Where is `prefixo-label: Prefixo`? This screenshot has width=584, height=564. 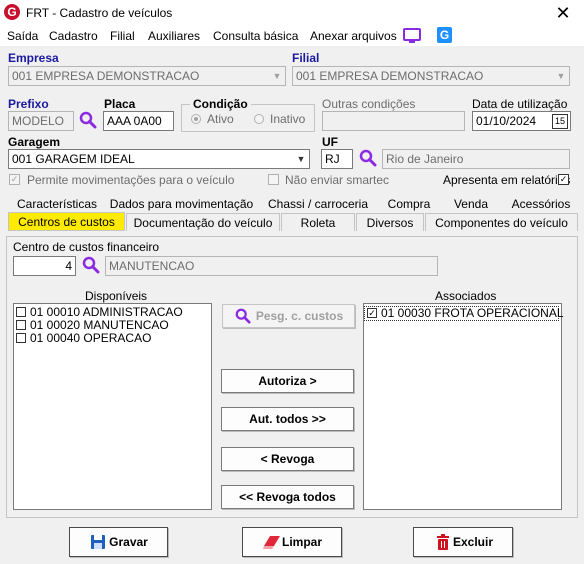 prefixo-label: Prefixo is located at coordinates (28, 104).